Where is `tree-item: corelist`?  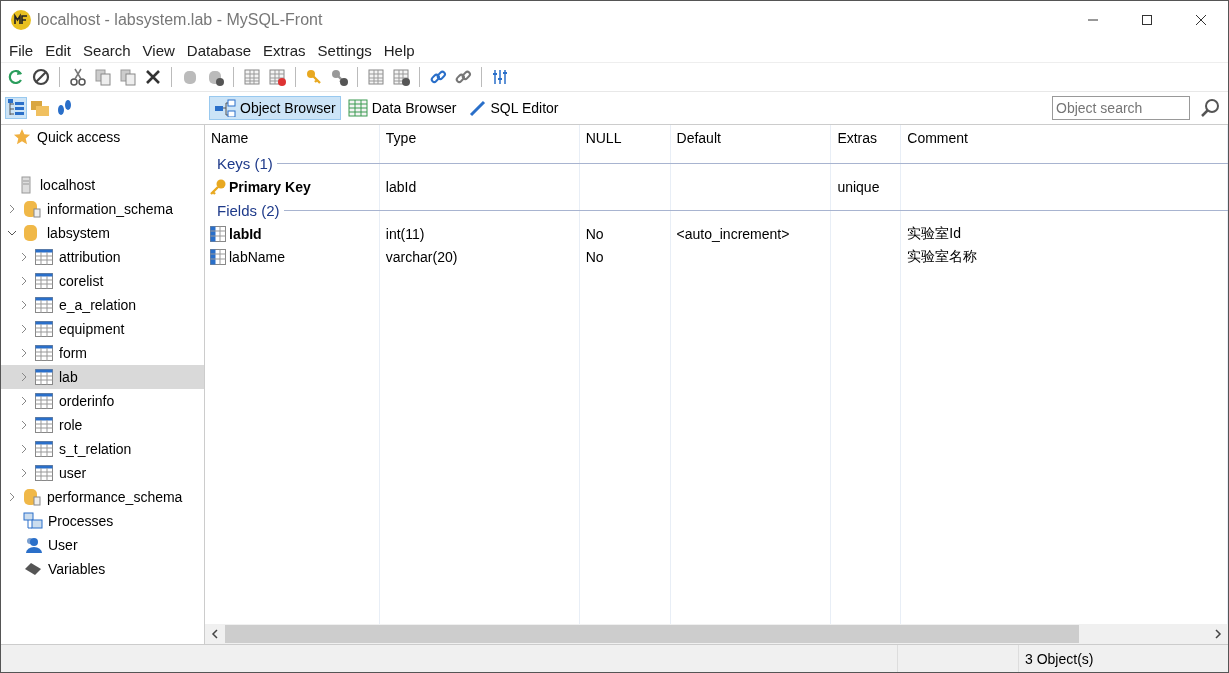
tree-item: corelist is located at coordinates (81, 281).